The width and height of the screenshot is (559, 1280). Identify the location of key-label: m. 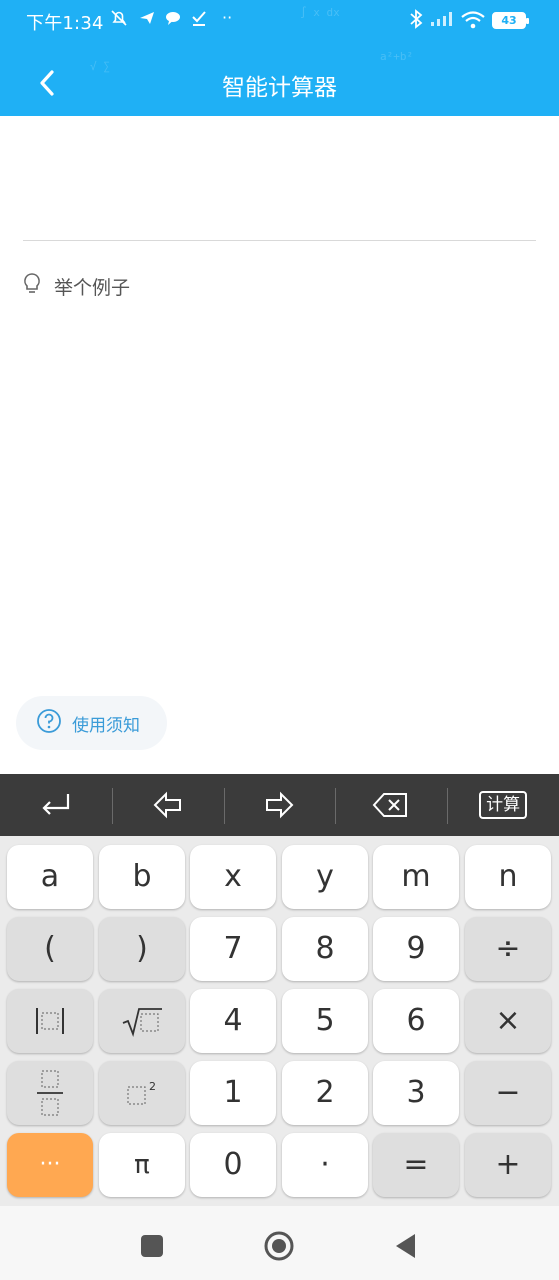
(416, 876).